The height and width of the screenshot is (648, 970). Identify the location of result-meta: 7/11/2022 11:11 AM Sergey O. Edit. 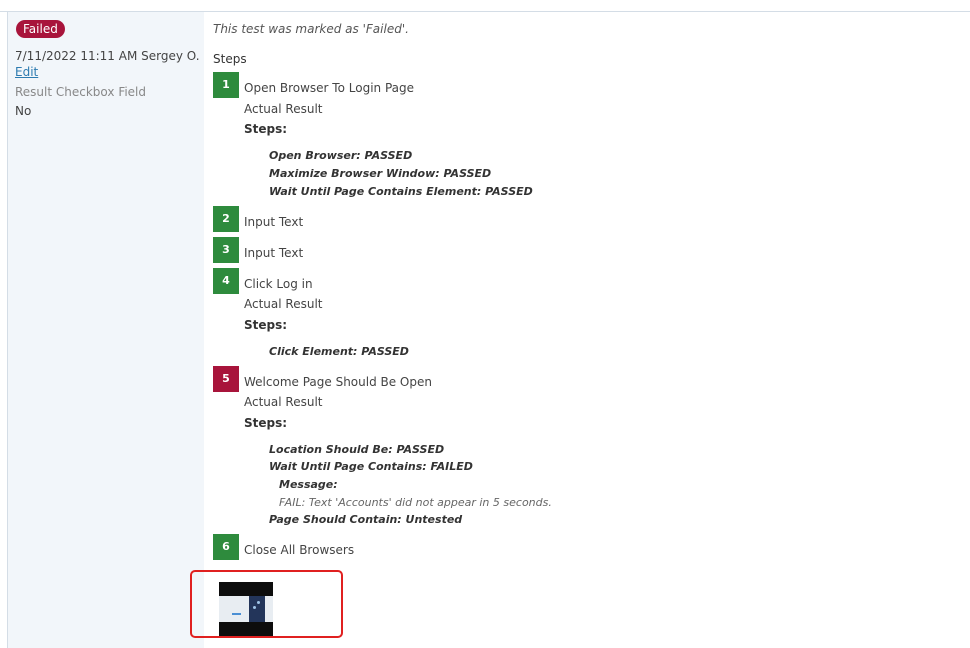
(109, 64).